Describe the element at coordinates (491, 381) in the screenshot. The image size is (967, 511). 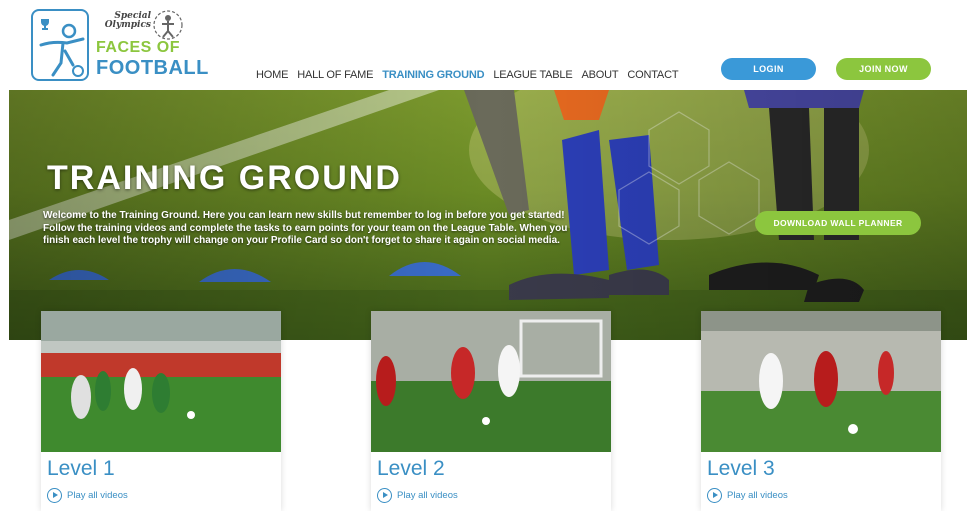
I see `level-2-photo` at that location.